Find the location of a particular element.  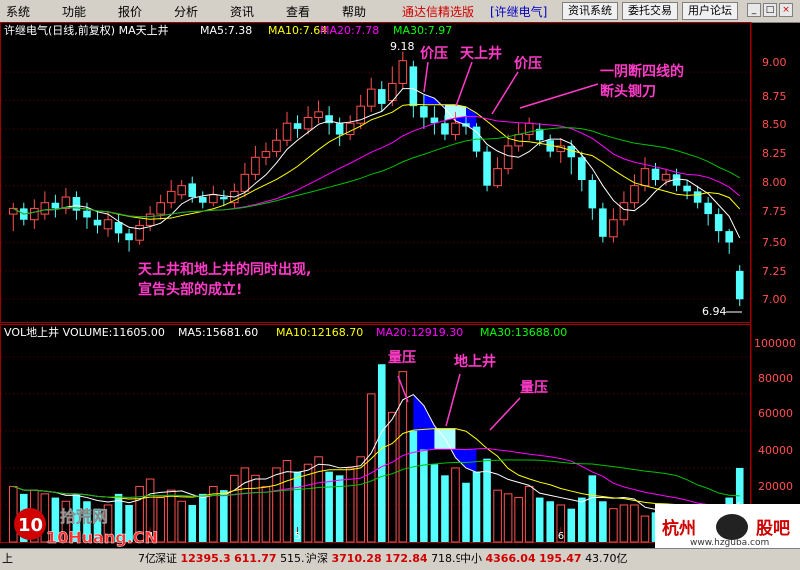

hs-value: 3710.28 is located at coordinates (356, 558).